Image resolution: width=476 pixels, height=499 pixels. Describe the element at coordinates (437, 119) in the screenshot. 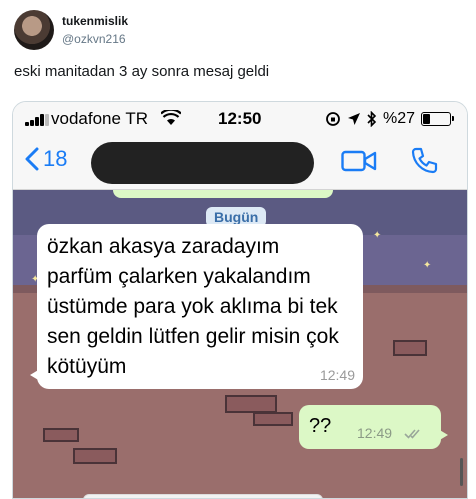

I see `battery-icon` at that location.